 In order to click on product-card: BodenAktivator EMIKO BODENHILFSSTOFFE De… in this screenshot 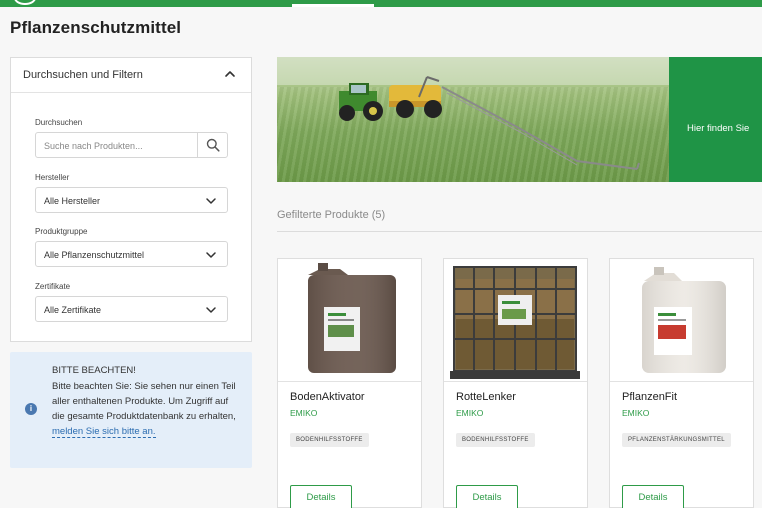, I will do `click(349, 383)`.